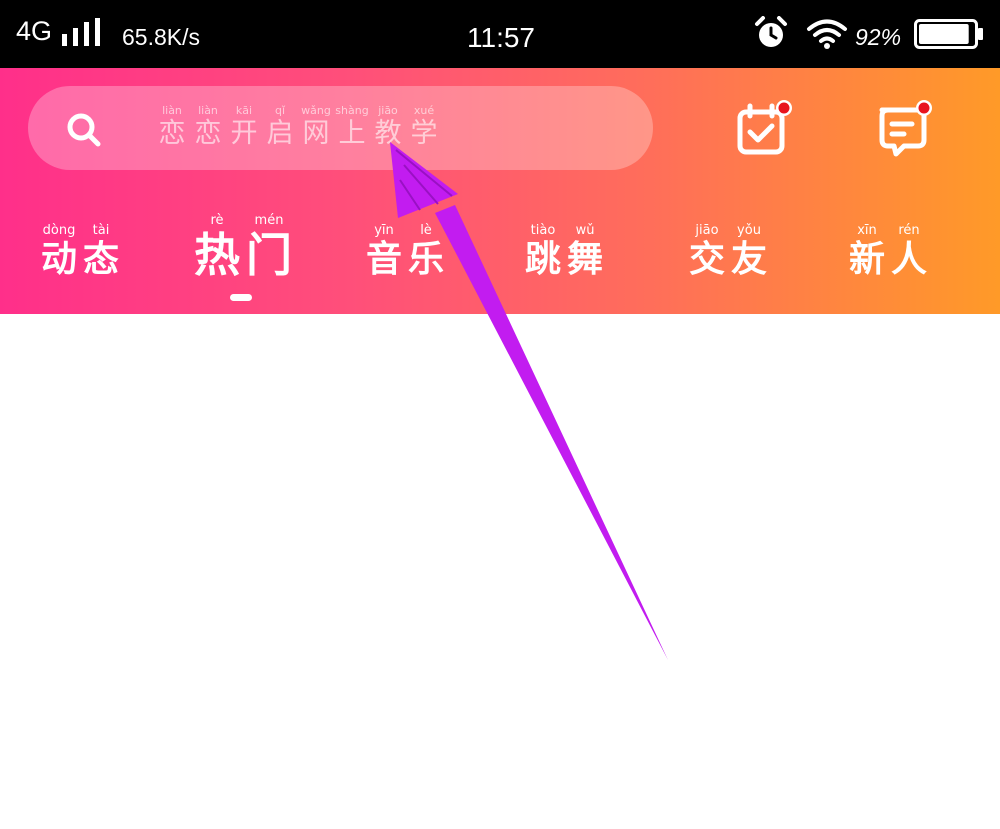 The image size is (1000, 829). I want to click on tab-label-pinyin: tiào, so click(543, 230).